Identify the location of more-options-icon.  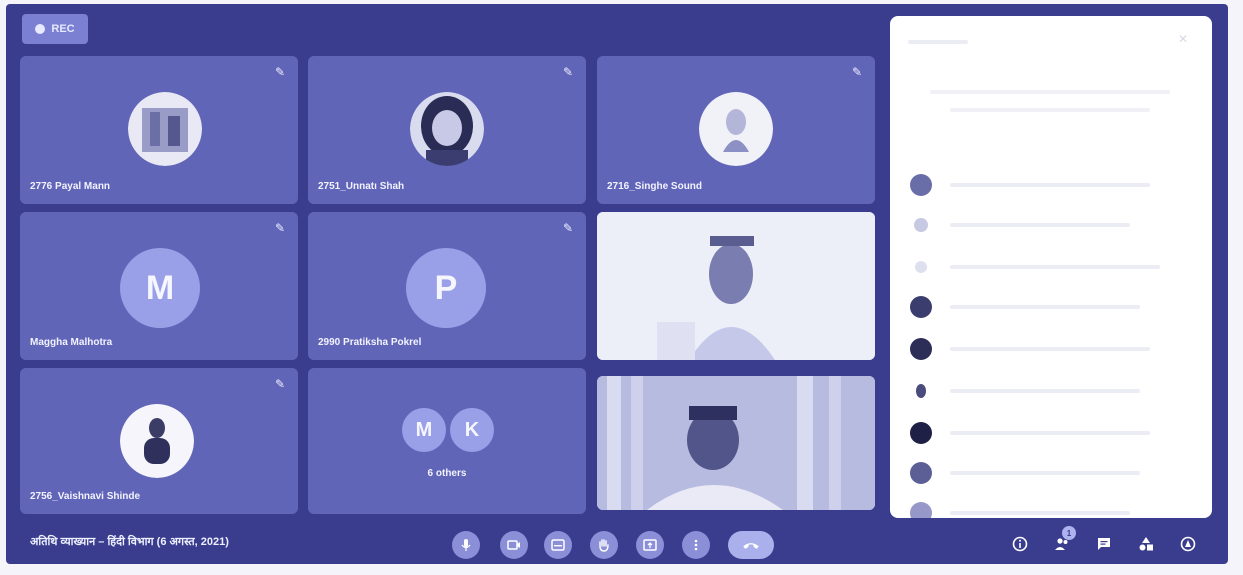
(696, 545).